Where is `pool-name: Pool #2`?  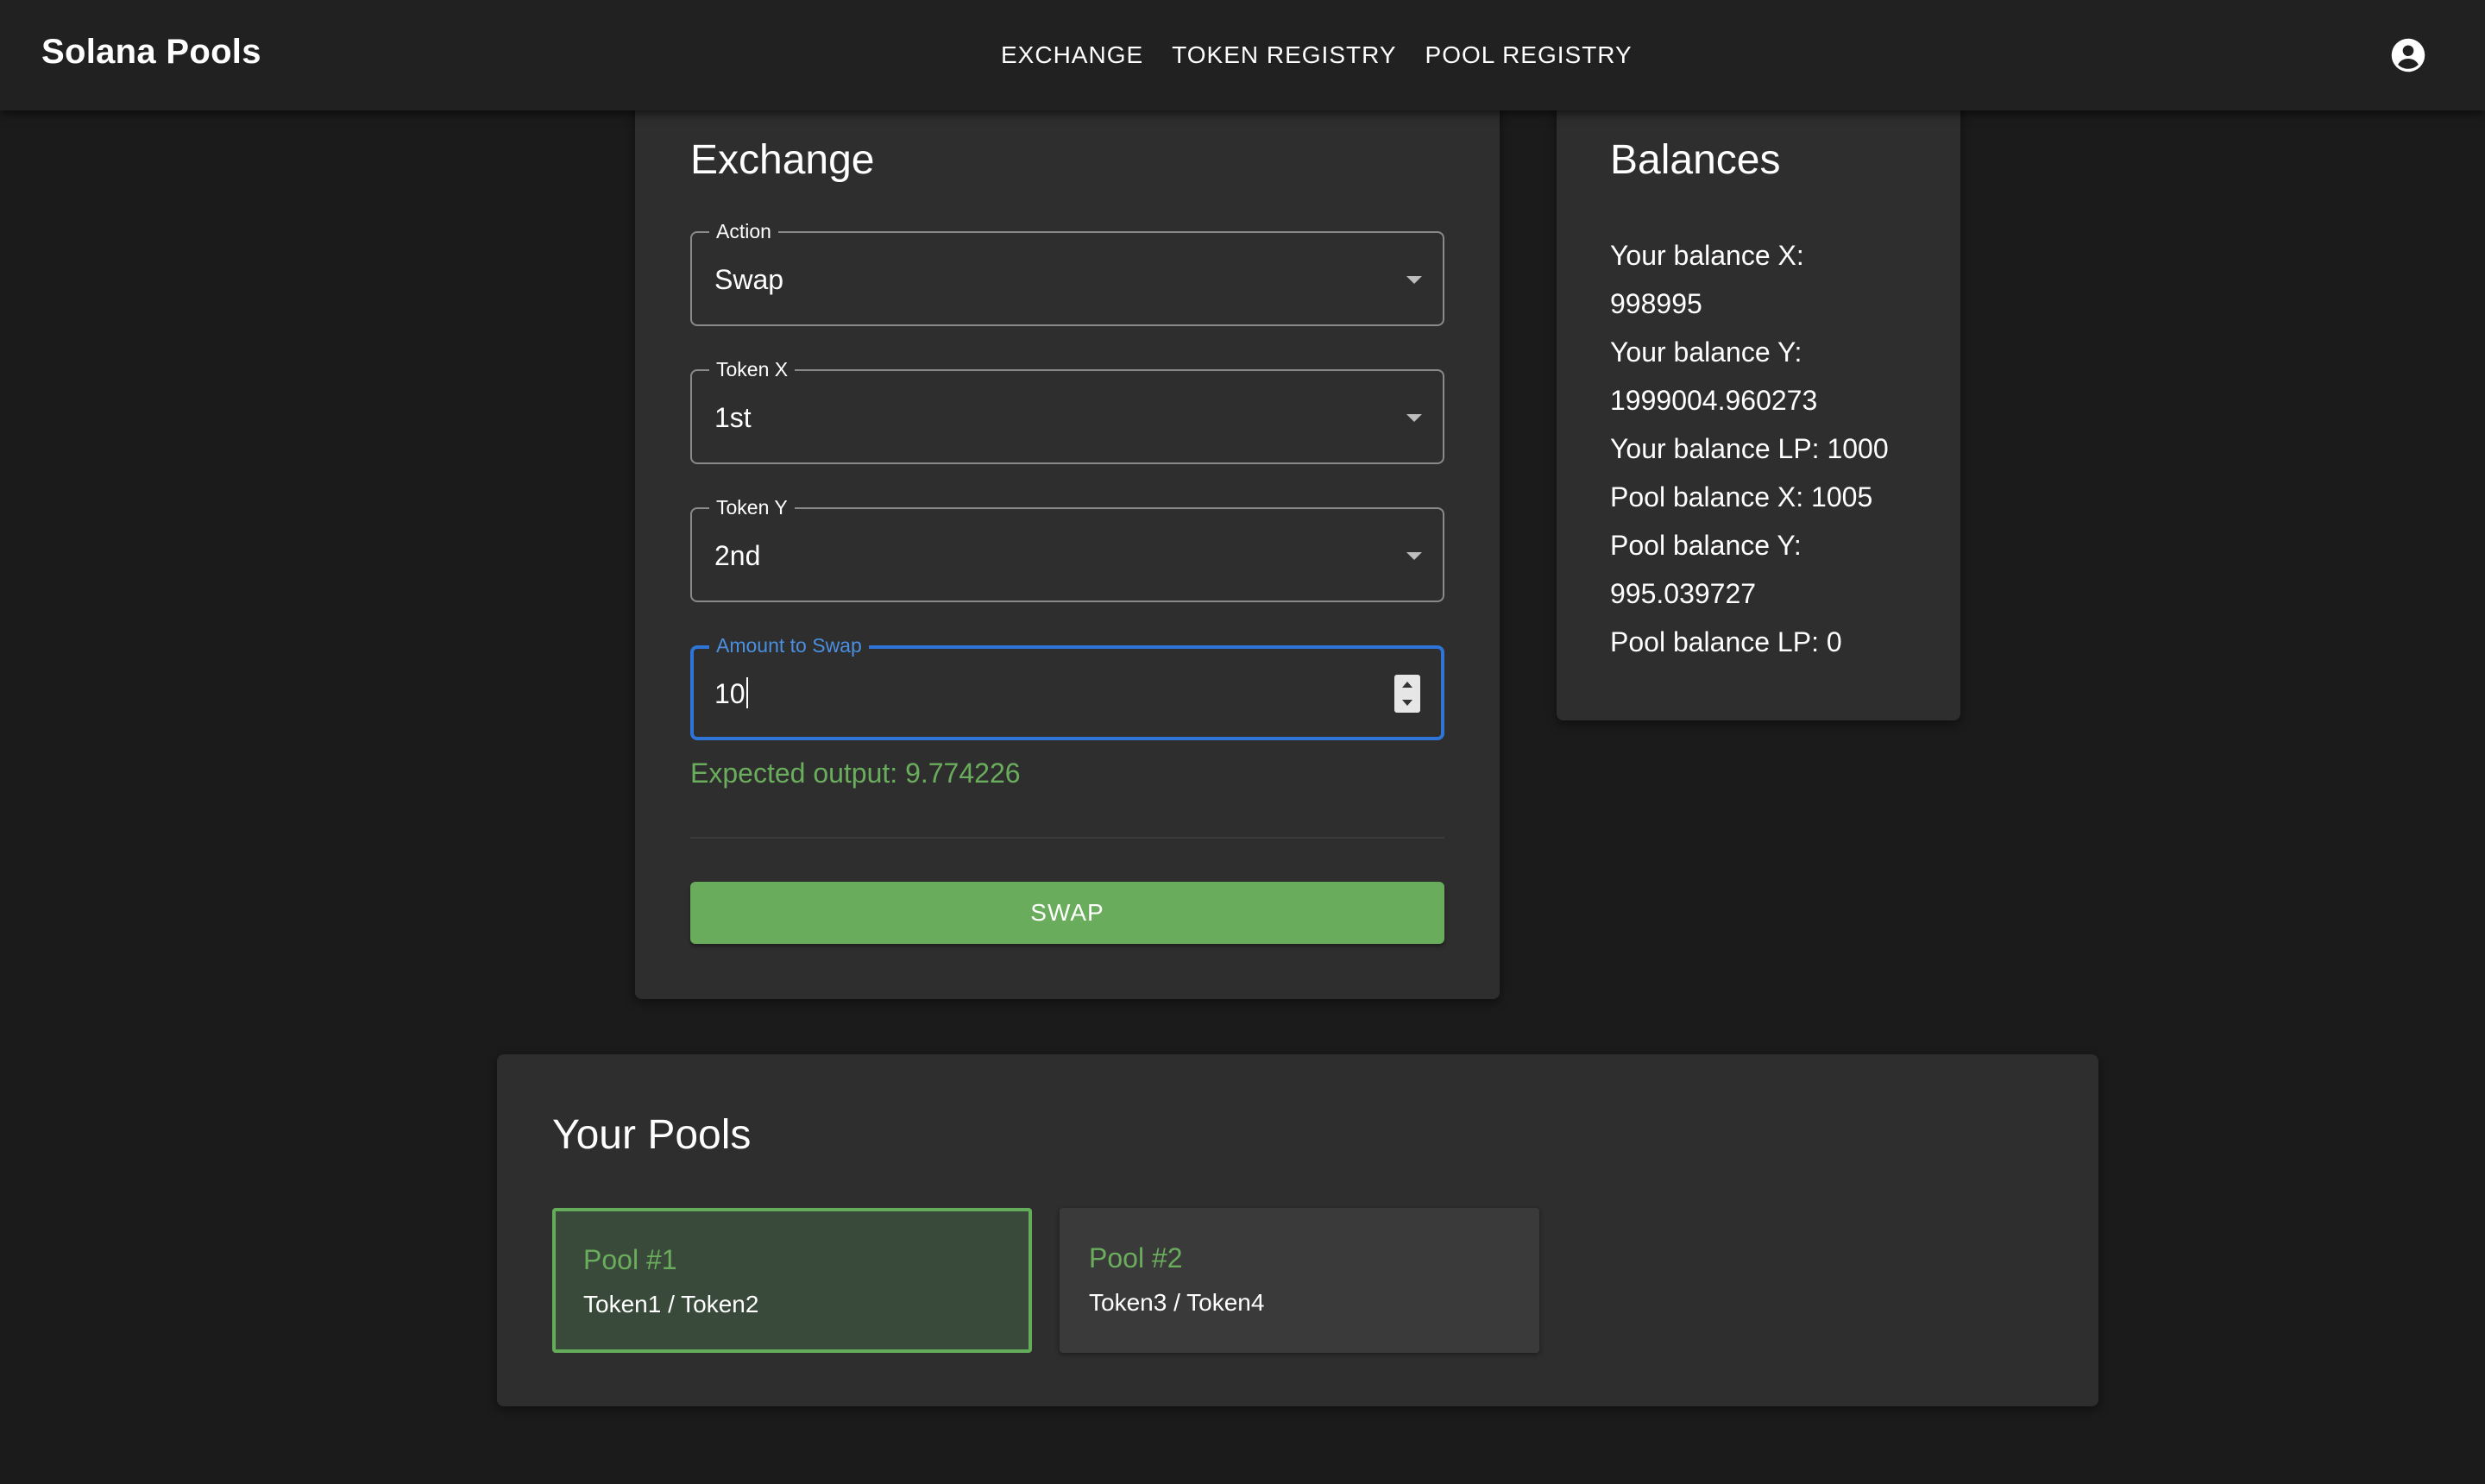
pool-name: Pool #2 is located at coordinates (1136, 1257).